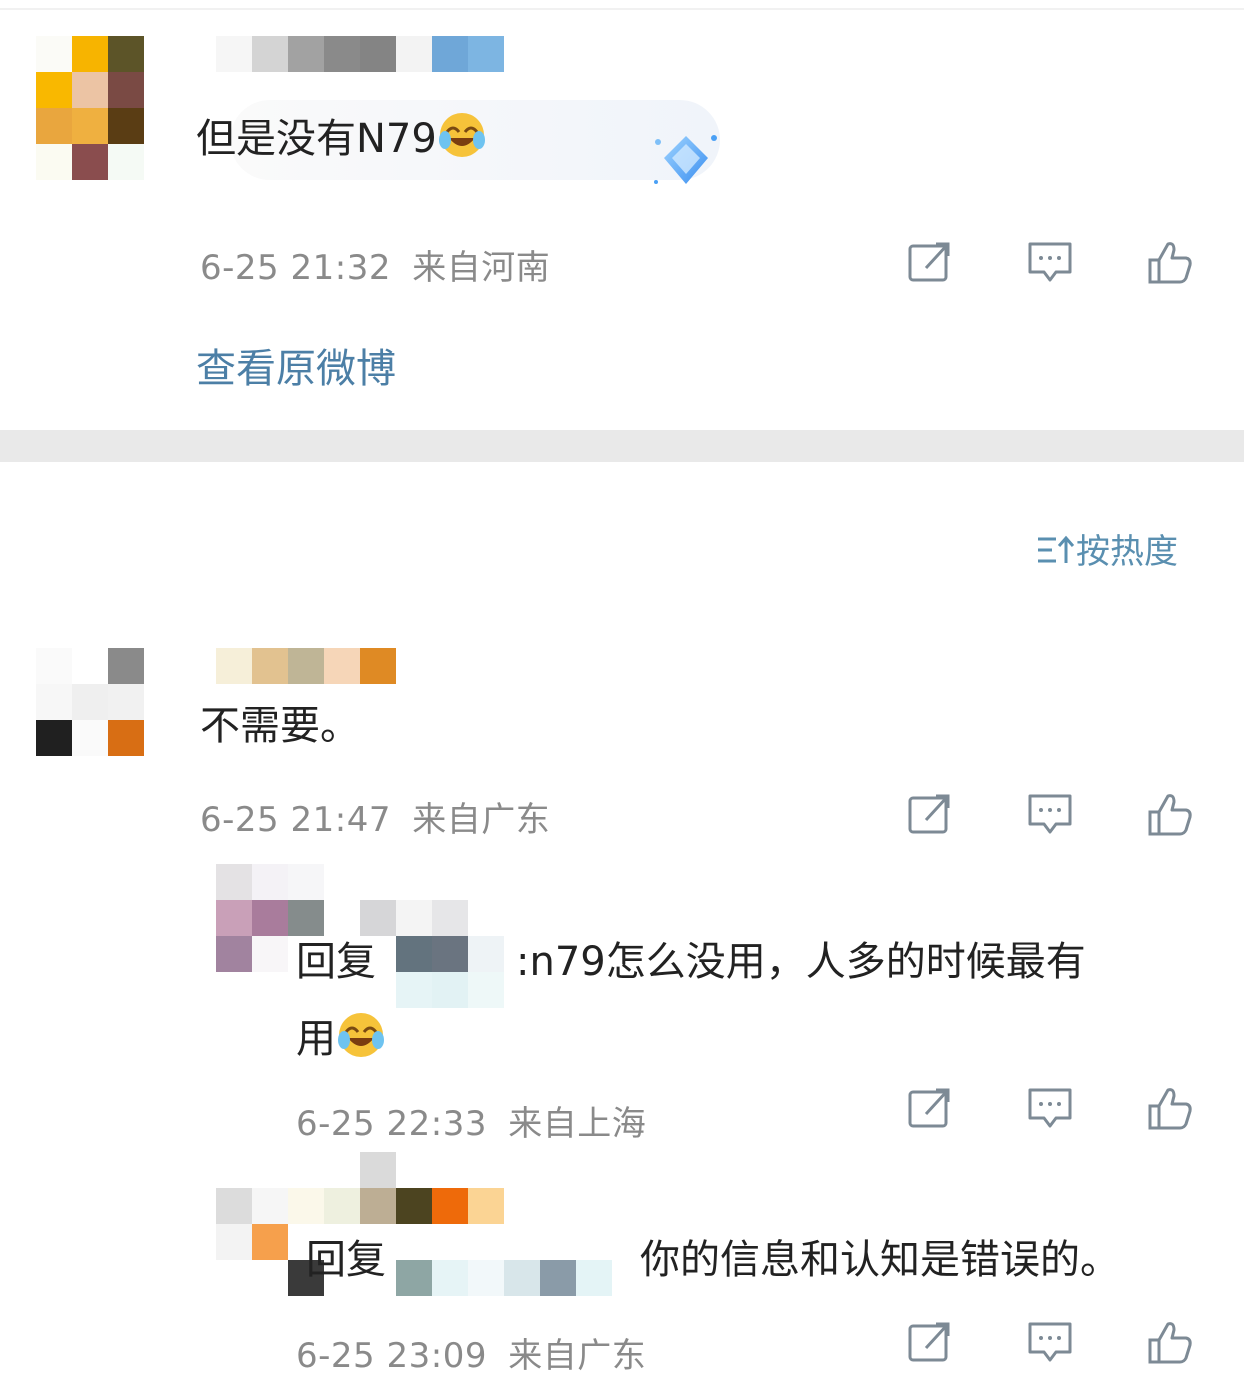 Image resolution: width=1244 pixels, height=1390 pixels. What do you see at coordinates (577, 1356) in the screenshot?
I see `reply2-location: 来自广东` at bounding box center [577, 1356].